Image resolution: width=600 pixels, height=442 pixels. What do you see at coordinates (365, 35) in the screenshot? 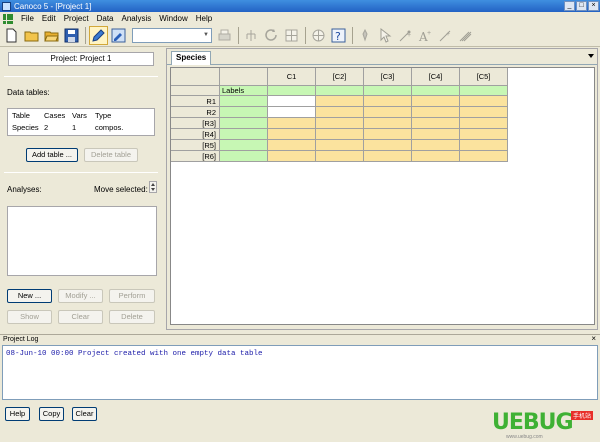
I see `graph-tool-icon` at bounding box center [365, 35].